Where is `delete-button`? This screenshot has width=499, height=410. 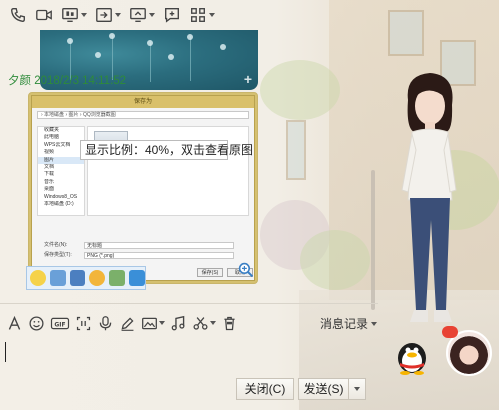
delete-button is located at coordinates (229, 323).